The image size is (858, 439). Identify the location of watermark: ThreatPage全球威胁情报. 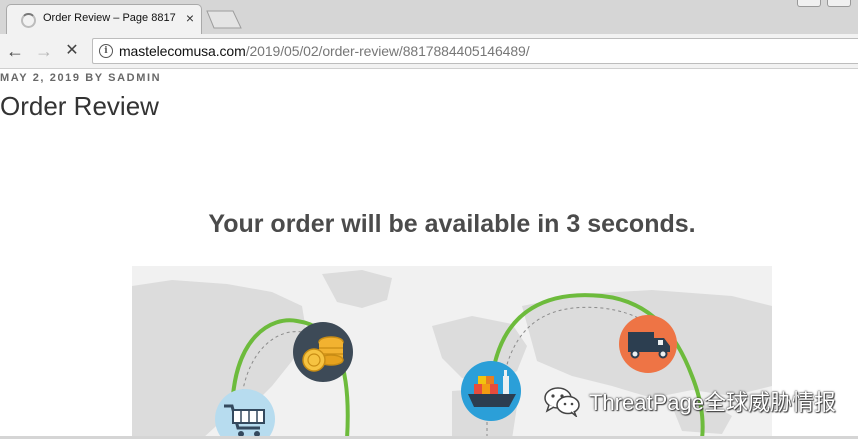
(689, 401).